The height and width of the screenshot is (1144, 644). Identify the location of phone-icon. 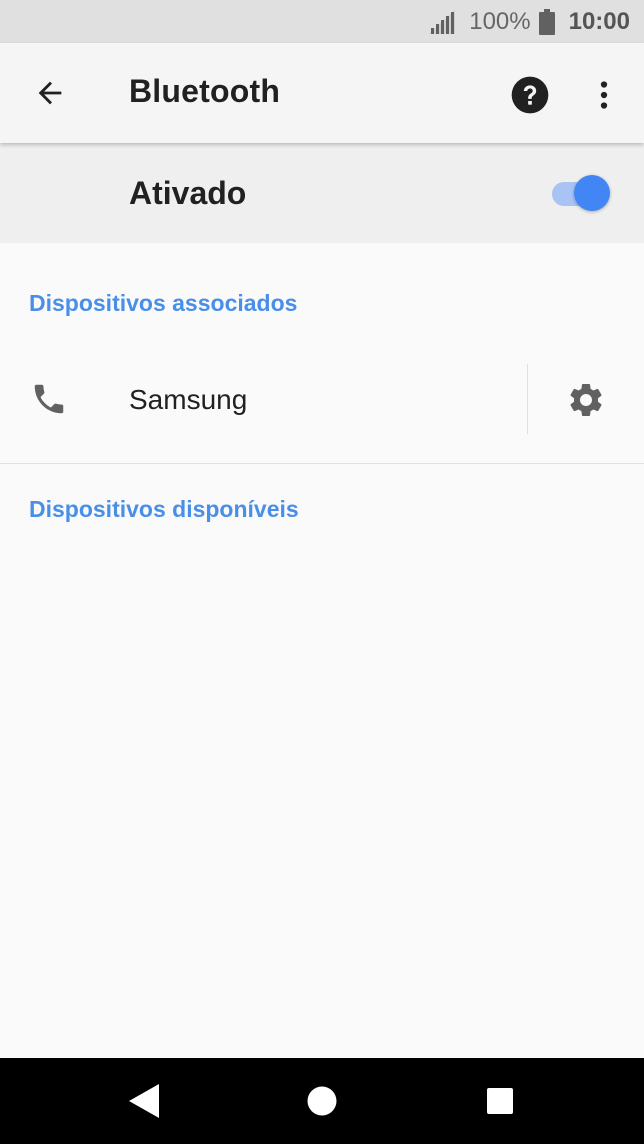
(49, 399).